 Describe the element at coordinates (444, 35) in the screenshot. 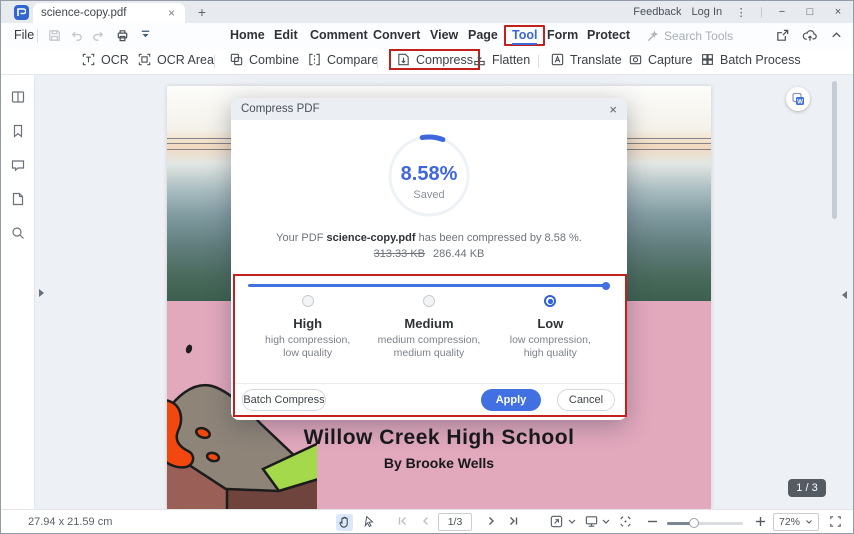

I see `menu-view: View` at that location.